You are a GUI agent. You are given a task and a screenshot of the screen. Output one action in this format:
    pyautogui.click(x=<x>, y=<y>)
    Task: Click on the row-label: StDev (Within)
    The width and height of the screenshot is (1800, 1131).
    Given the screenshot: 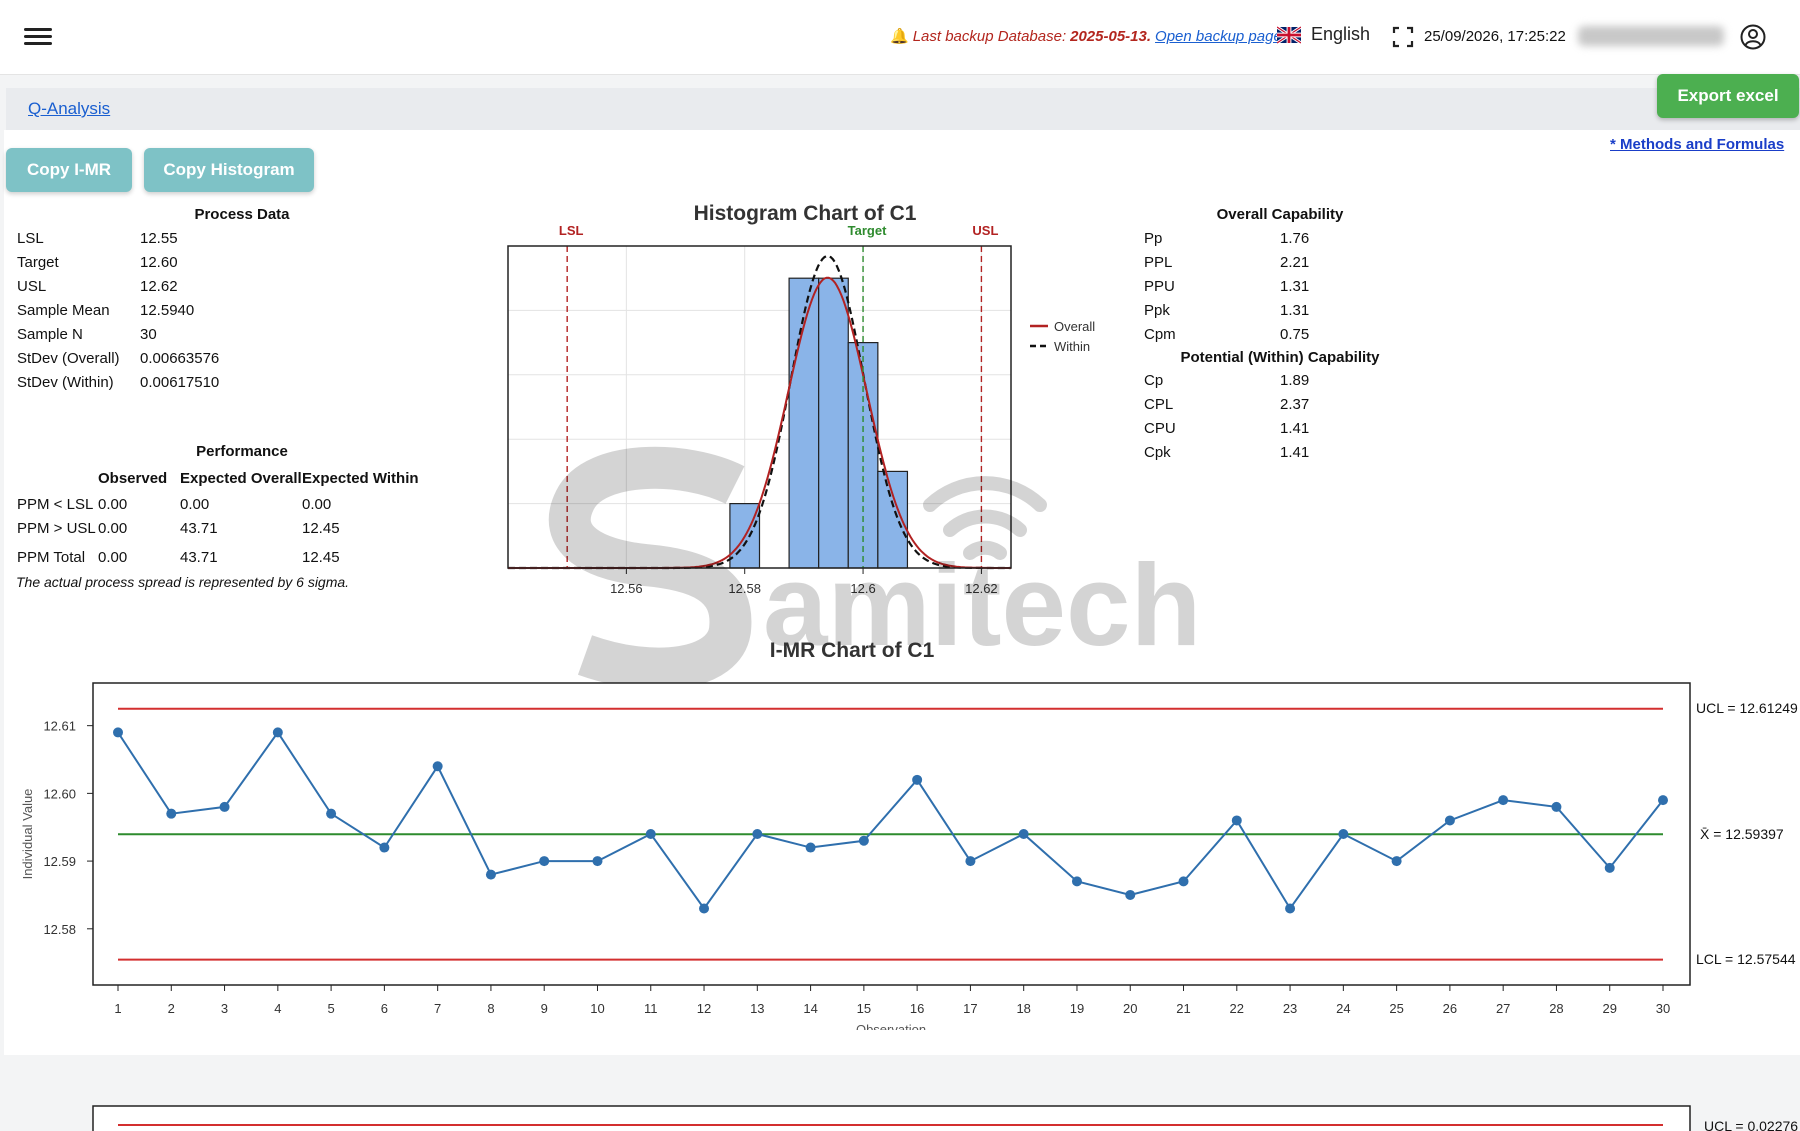 What is the action you would take?
    pyautogui.click(x=65, y=382)
    